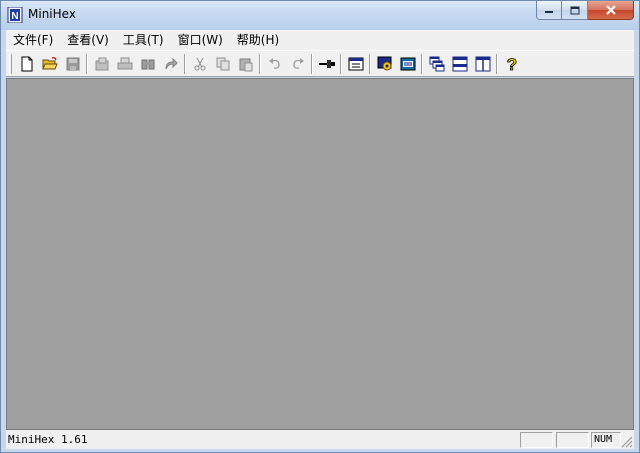  Describe the element at coordinates (320, 40) in the screenshot. I see `menu-bar: 文件(F) 查看(V) 工具(T) 窗口(W) 帮助(H)` at that location.